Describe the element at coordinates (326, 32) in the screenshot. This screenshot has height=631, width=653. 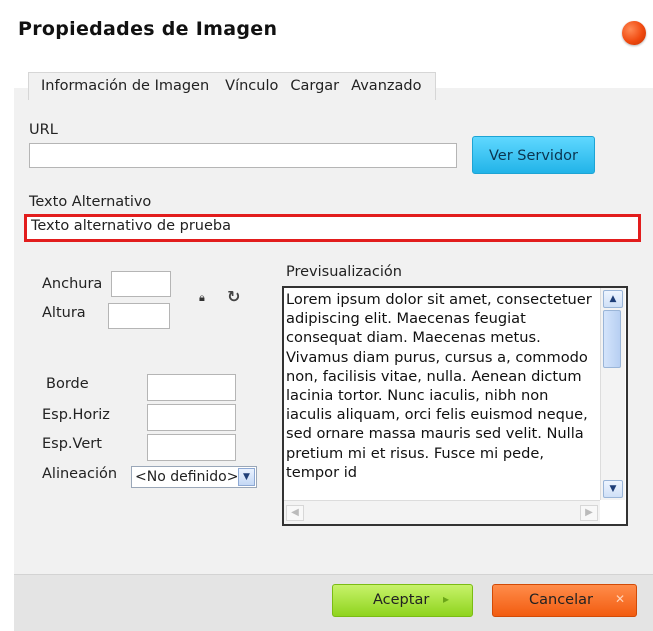
I see `dialog-titlebar: Propiedades de Imagen` at that location.